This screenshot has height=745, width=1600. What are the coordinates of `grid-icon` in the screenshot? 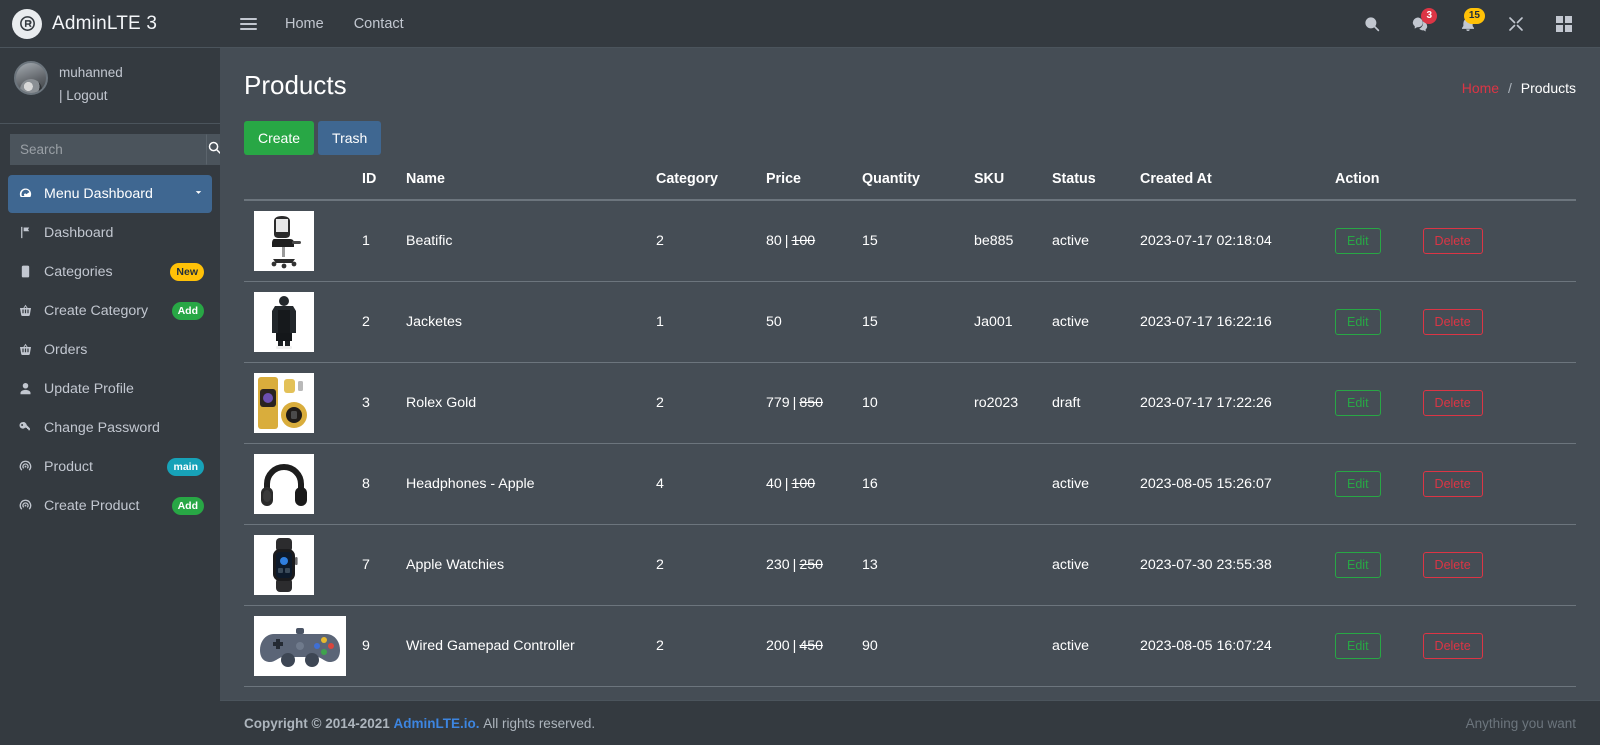 It's located at (1564, 24).